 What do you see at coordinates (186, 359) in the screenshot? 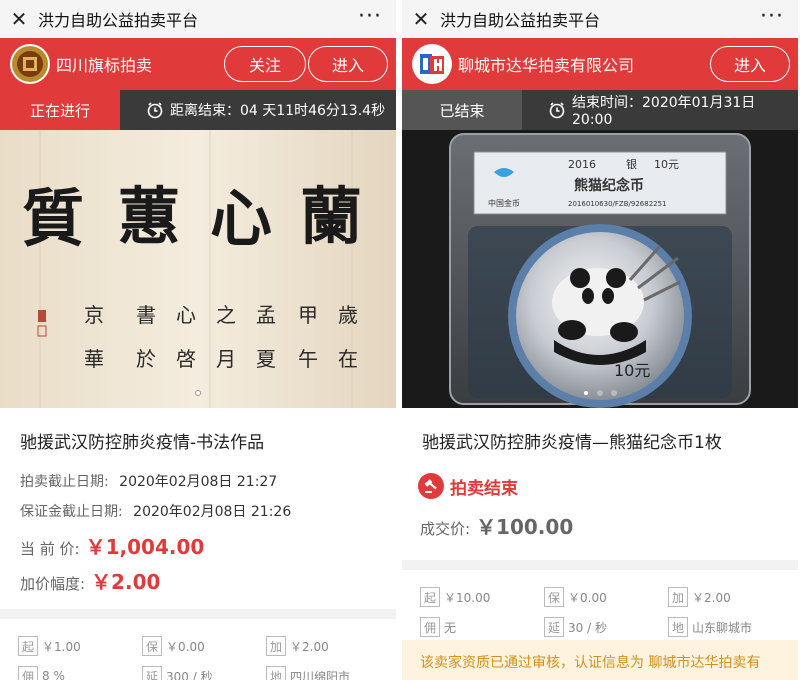
I see `inscription-char: 啓` at bounding box center [186, 359].